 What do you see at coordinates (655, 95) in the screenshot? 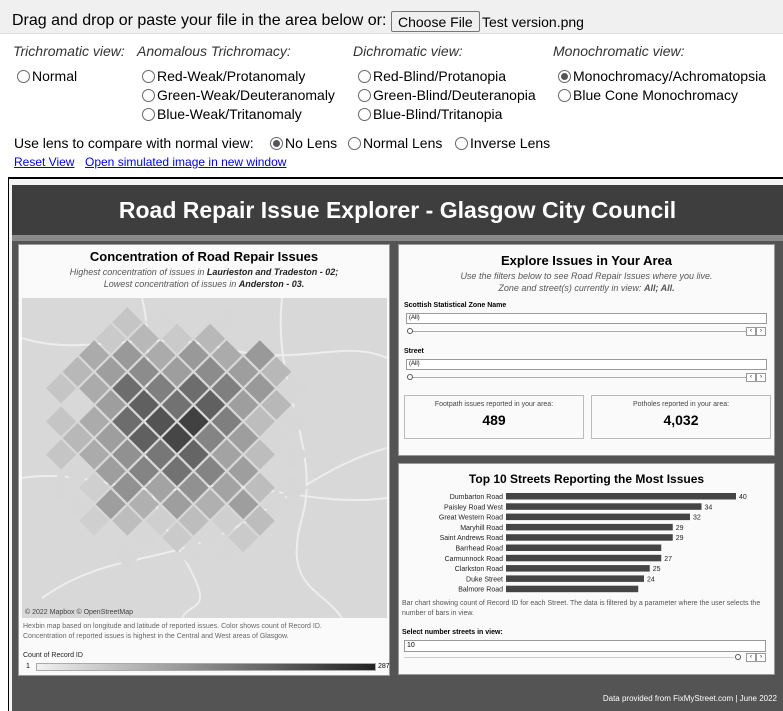
I see `radio-label: Blue Cone Monochromacy` at bounding box center [655, 95].